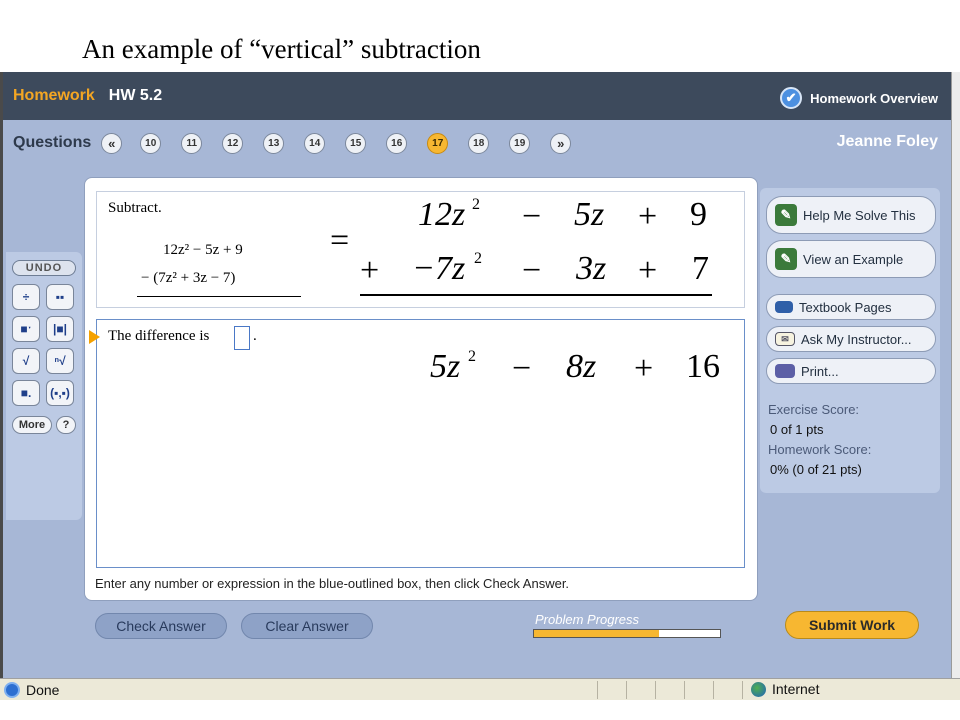 Image resolution: width=960 pixels, height=720 pixels. I want to click on annotation-equals-sign: =, so click(340, 240).